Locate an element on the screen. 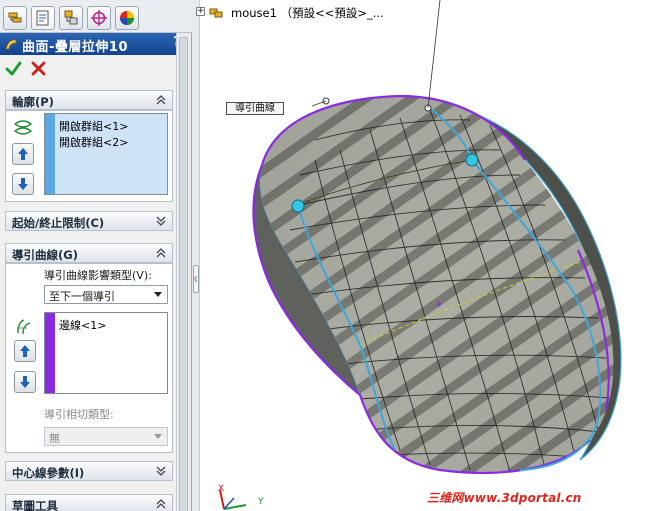 Image resolution: width=650 pixels, height=511 pixels. tangency-type-value: 無 is located at coordinates (54, 438).